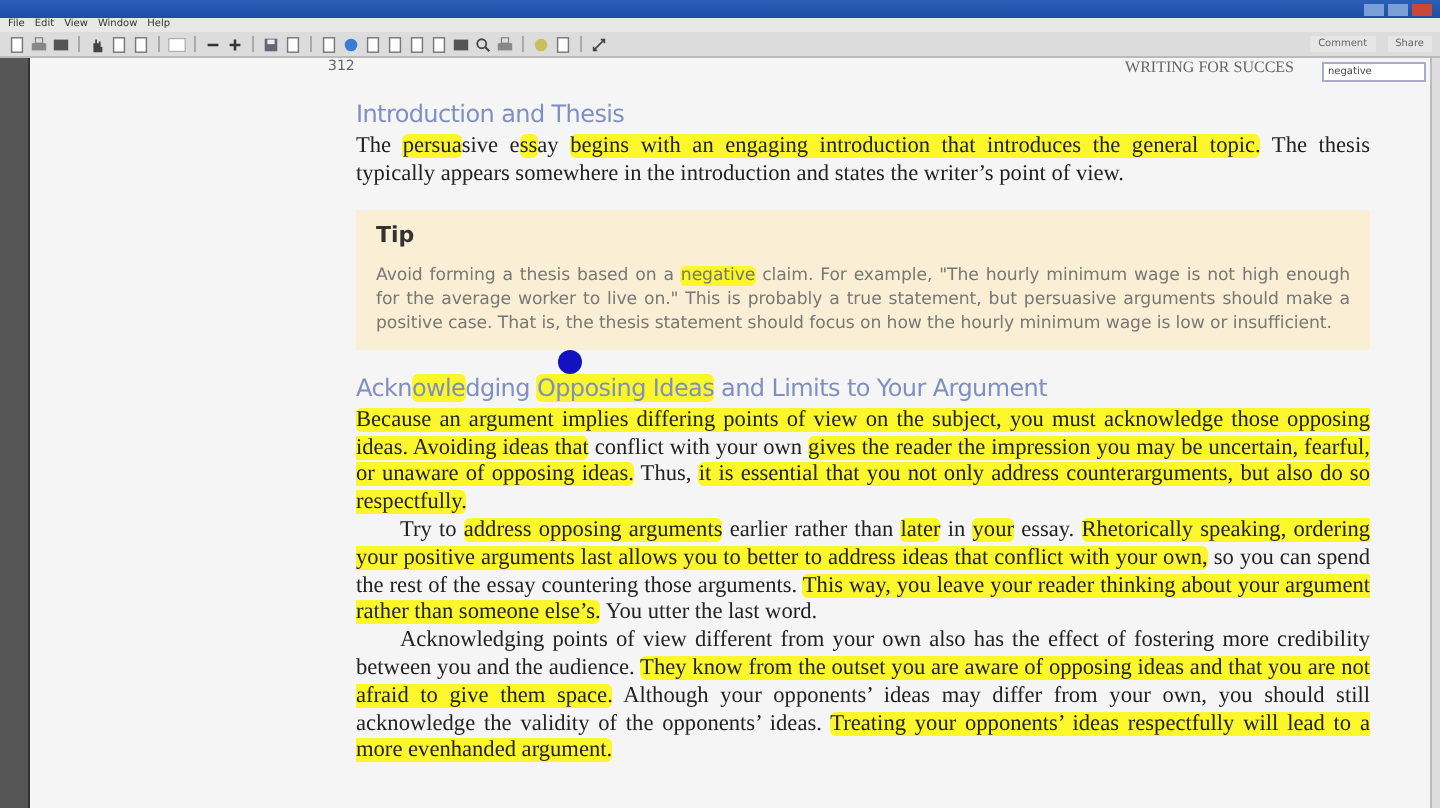 The width and height of the screenshot is (1440, 808). Describe the element at coordinates (351, 44) in the screenshot. I see `globe-icon` at that location.